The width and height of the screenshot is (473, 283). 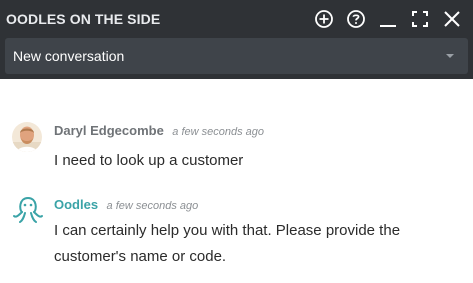 I want to click on close-icon, so click(x=452, y=19).